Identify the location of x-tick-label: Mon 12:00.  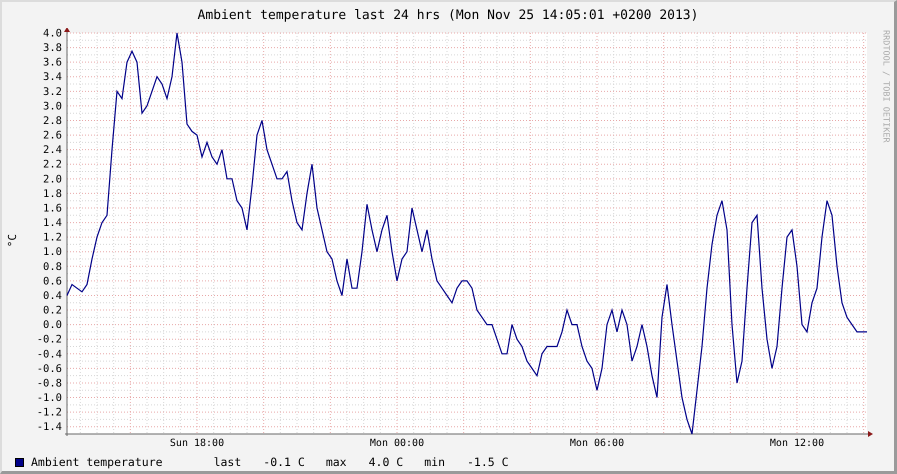
(797, 443).